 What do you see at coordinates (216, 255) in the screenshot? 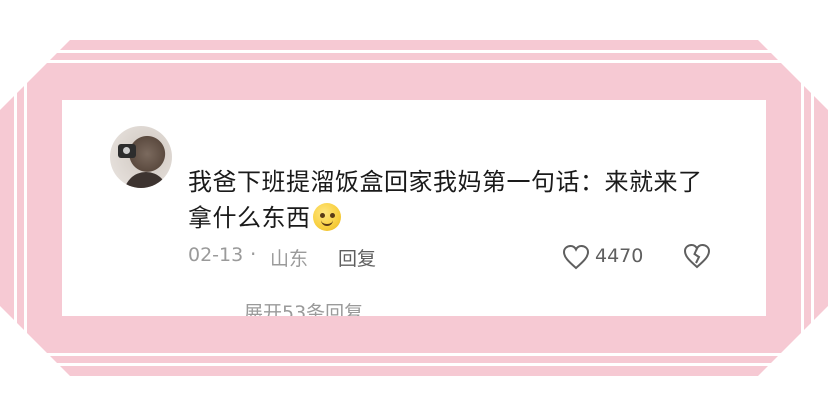
I see `comment-date: 02-13` at bounding box center [216, 255].